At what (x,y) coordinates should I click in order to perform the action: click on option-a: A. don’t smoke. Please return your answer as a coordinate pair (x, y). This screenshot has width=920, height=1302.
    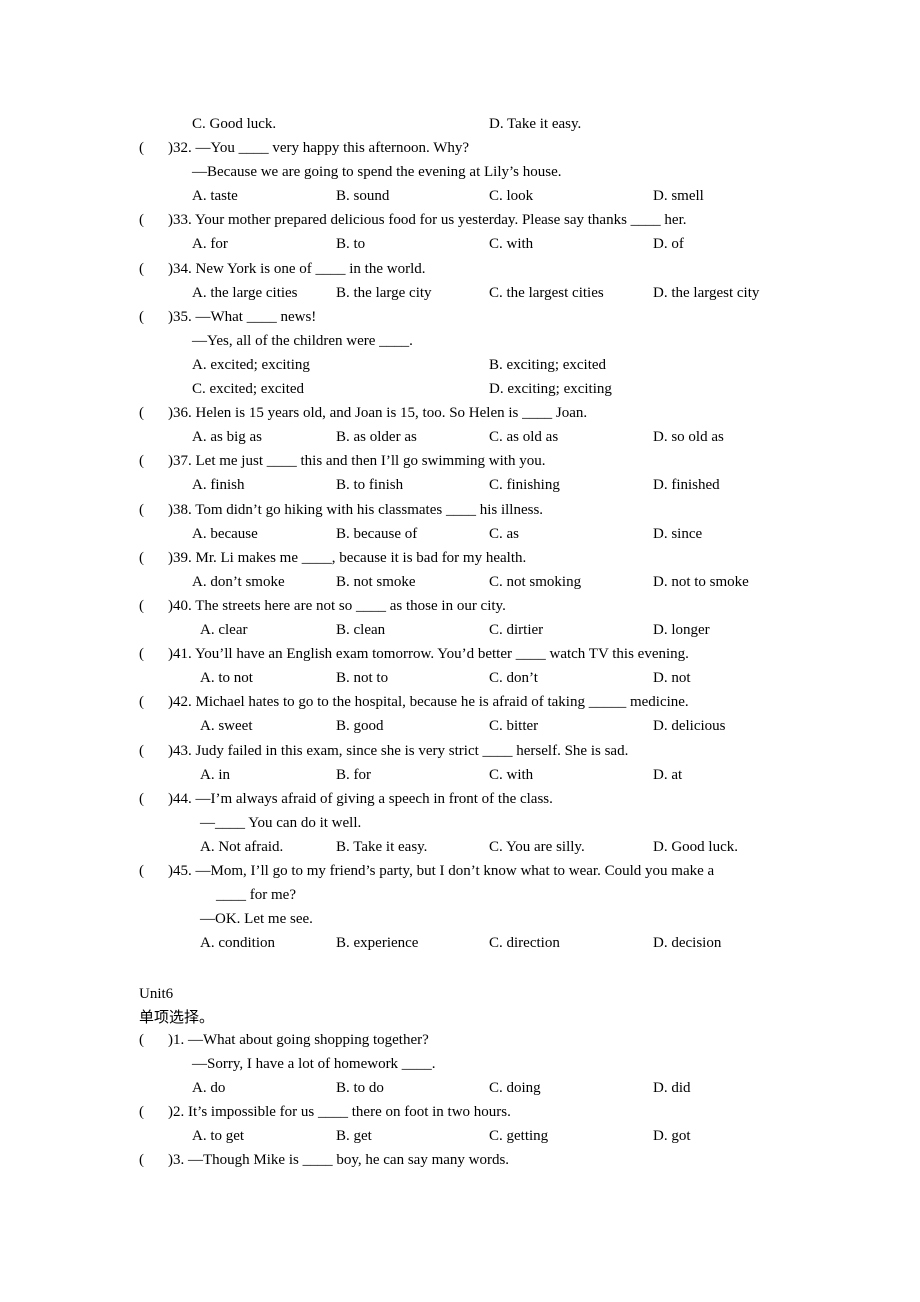
    Looking at the image, I should click on (238, 582).